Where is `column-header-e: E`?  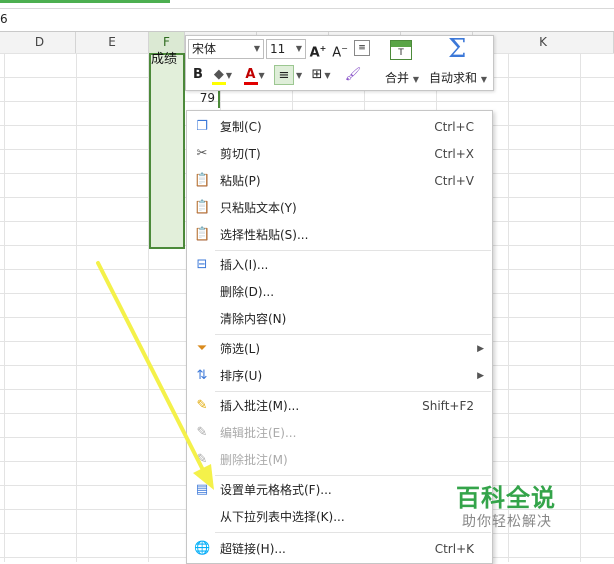
column-header-e: E is located at coordinates (112, 42).